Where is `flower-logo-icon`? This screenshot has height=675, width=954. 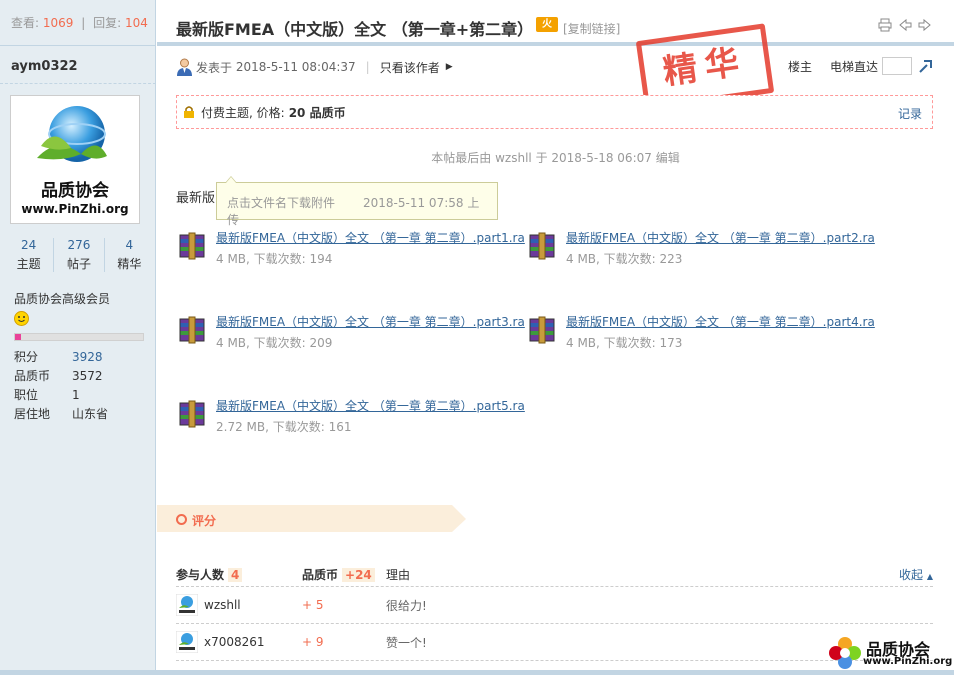
flower-logo-icon is located at coordinates (845, 653).